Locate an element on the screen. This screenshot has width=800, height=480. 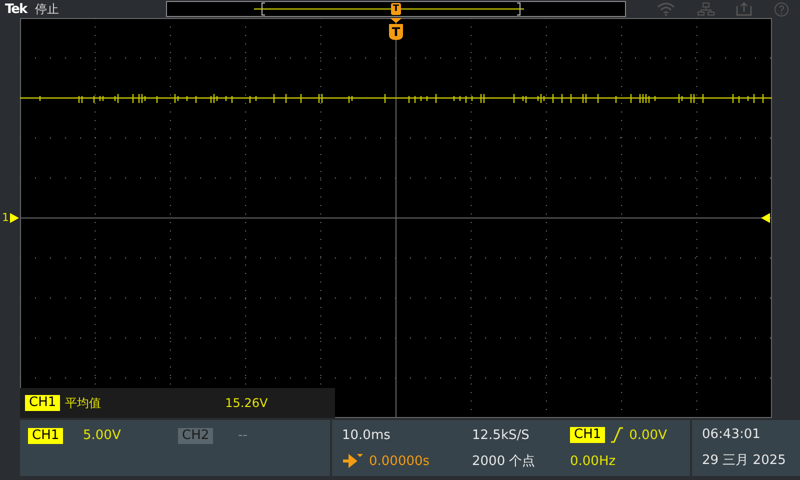
clock-date: 29 三月 2025 is located at coordinates (744, 461).